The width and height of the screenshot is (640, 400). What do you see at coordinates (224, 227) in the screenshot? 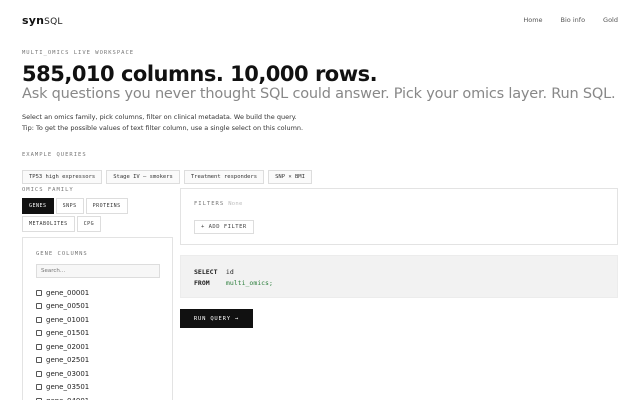
I see `add-filter-button: + ADD FILTER` at bounding box center [224, 227].